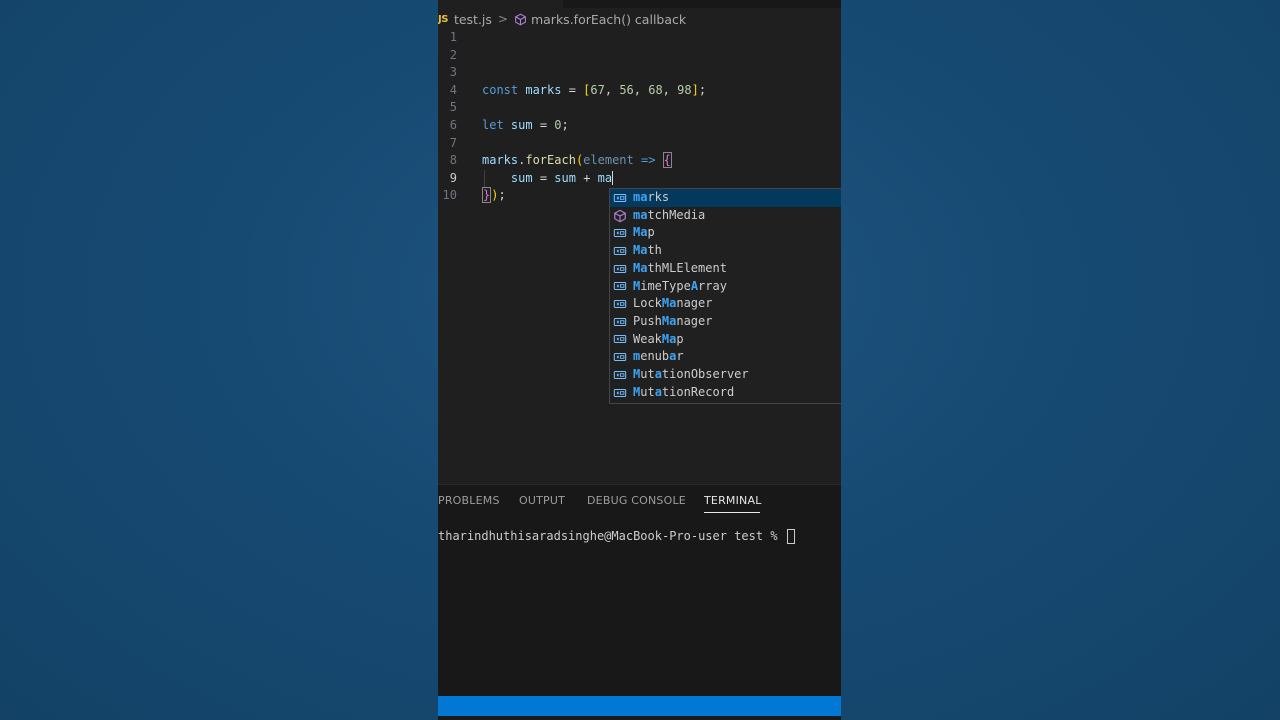 Image resolution: width=1280 pixels, height=720 pixels. What do you see at coordinates (639, 73) in the screenshot?
I see `code-line: 3` at bounding box center [639, 73].